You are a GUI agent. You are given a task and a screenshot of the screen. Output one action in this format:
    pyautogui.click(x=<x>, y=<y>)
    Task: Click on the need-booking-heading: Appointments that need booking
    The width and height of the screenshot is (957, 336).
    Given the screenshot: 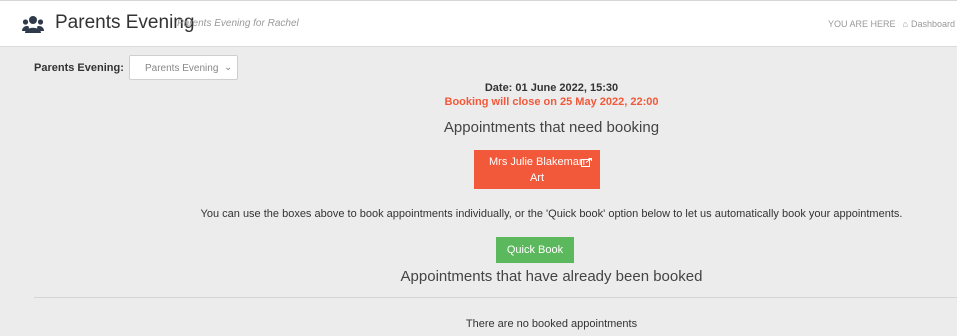 What is the action you would take?
    pyautogui.click(x=551, y=127)
    